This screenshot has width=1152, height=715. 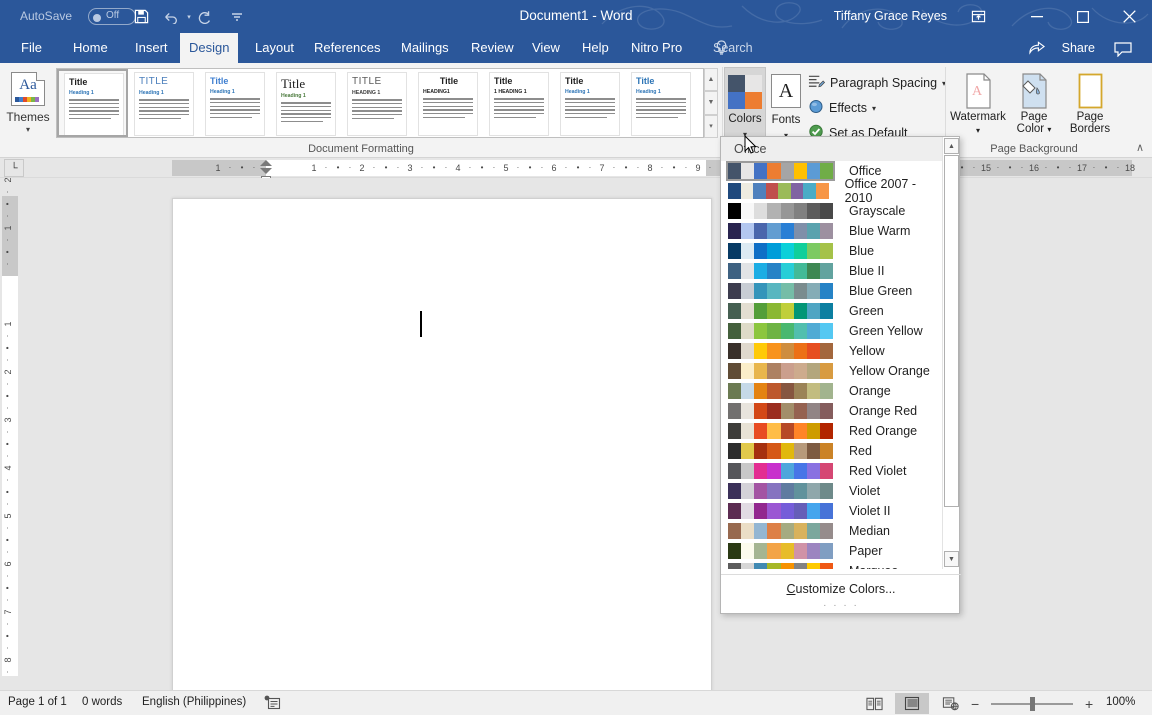 I want to click on color-scheme-item: Violet II, so click(x=832, y=511).